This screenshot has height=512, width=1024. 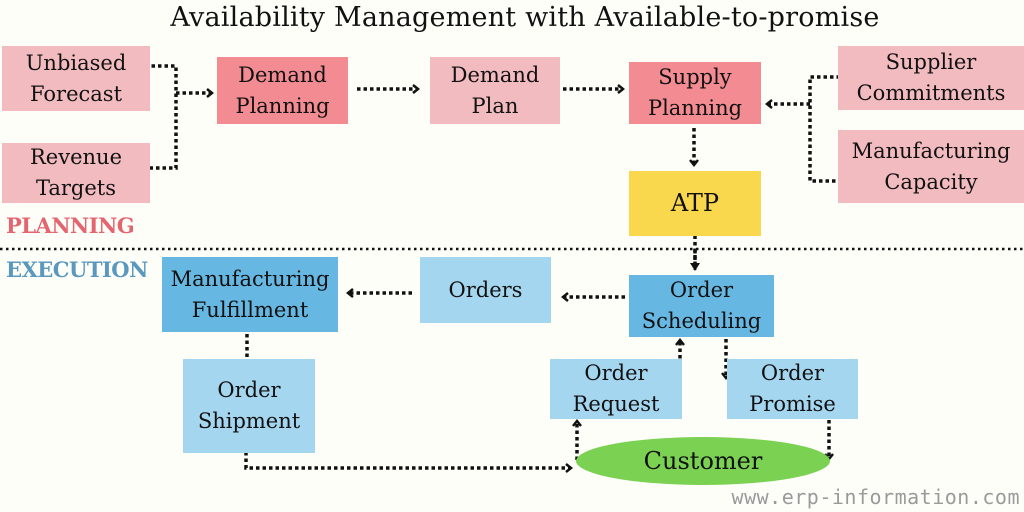 I want to click on node-manufacturing-capacity: Manufacturing Capacity, so click(x=931, y=166).